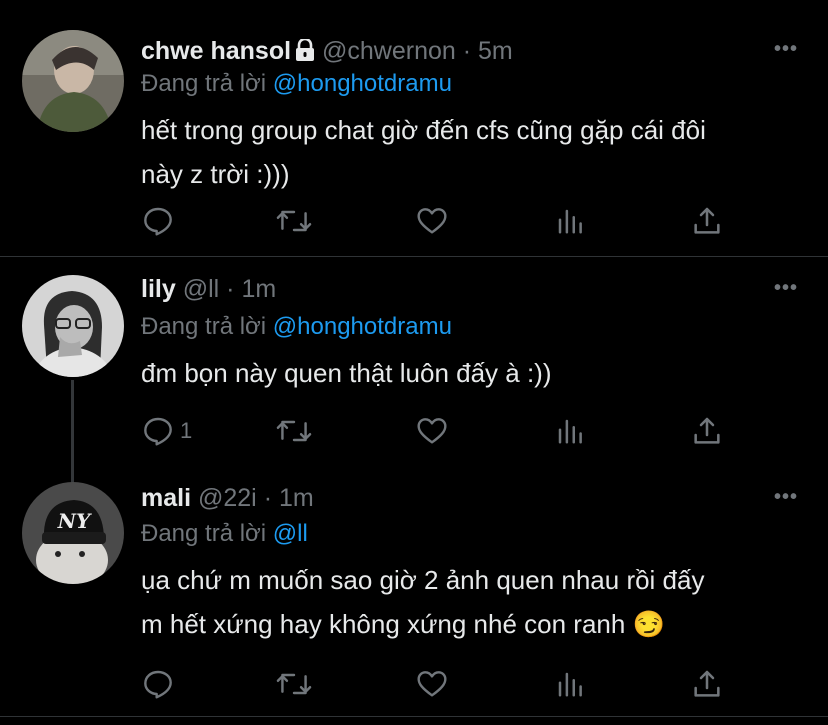 This screenshot has width=828, height=725. I want to click on display-name: chwe hansol, so click(216, 51).